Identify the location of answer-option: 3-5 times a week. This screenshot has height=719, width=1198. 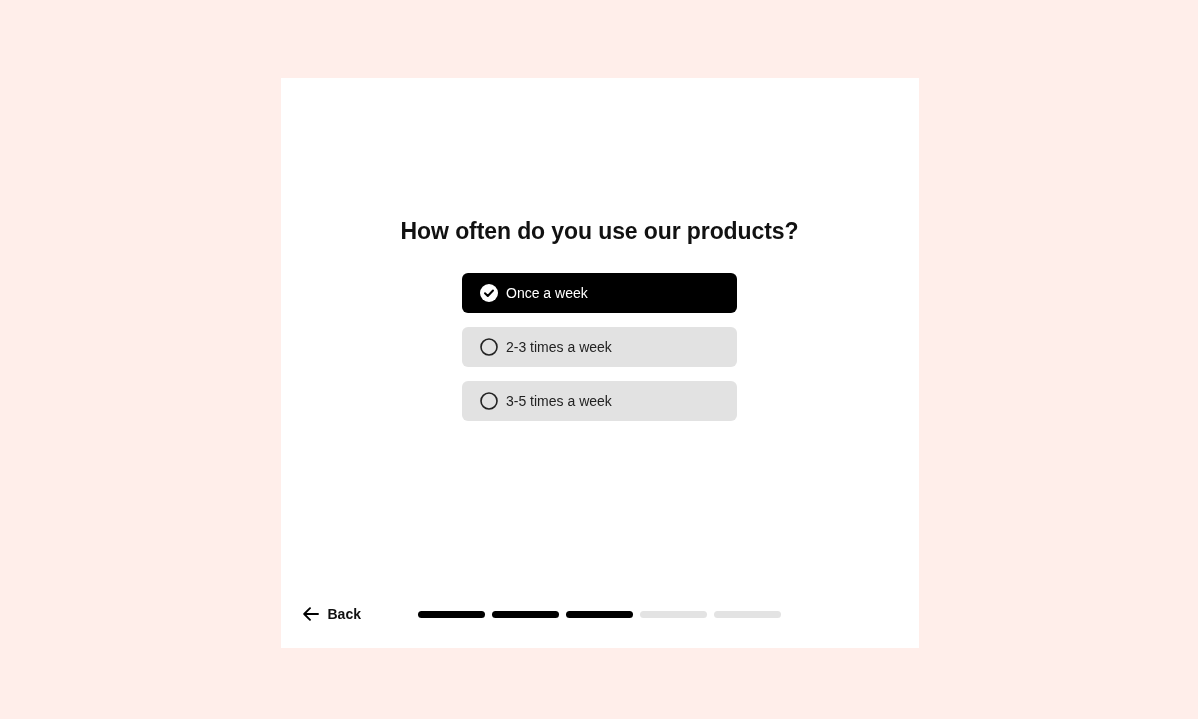
(599, 401).